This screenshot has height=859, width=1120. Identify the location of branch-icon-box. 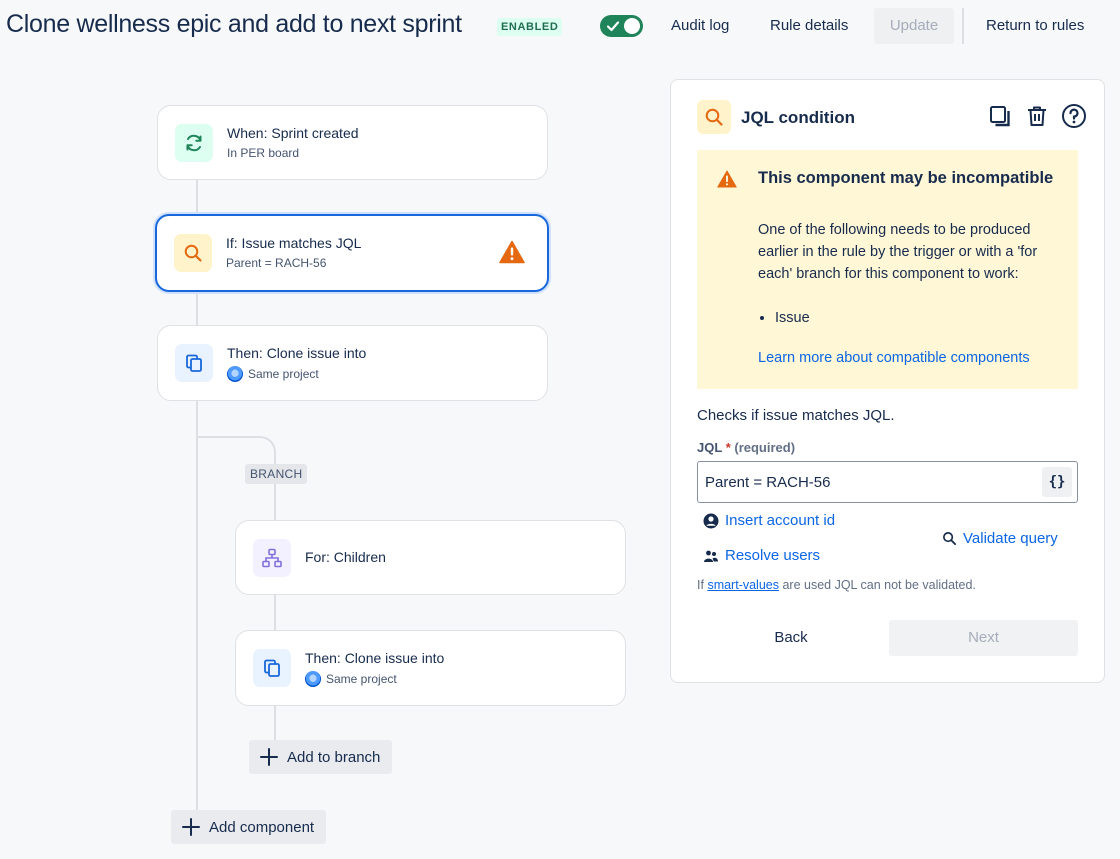
(272, 558).